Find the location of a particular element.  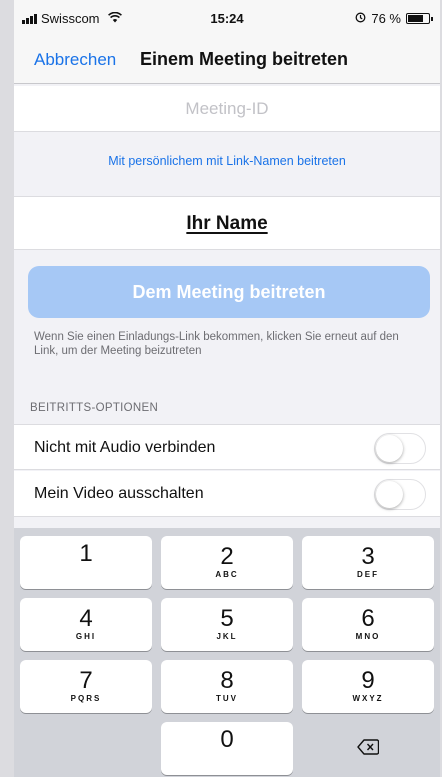

option-label-audio: Nicht mit Audio verbinden is located at coordinates (125, 447).